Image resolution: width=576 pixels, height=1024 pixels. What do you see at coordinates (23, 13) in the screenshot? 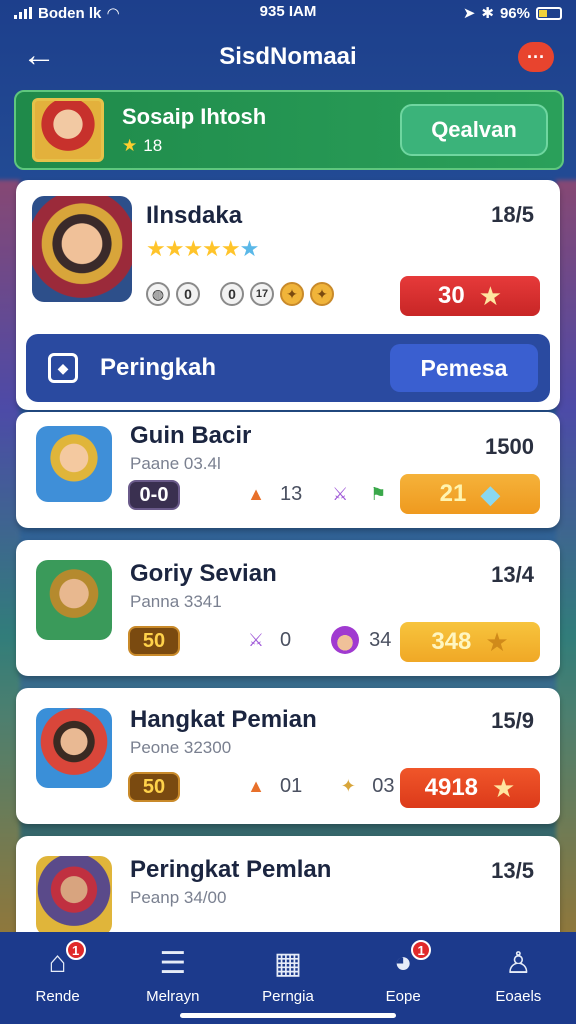
I see `signal-icon` at bounding box center [23, 13].